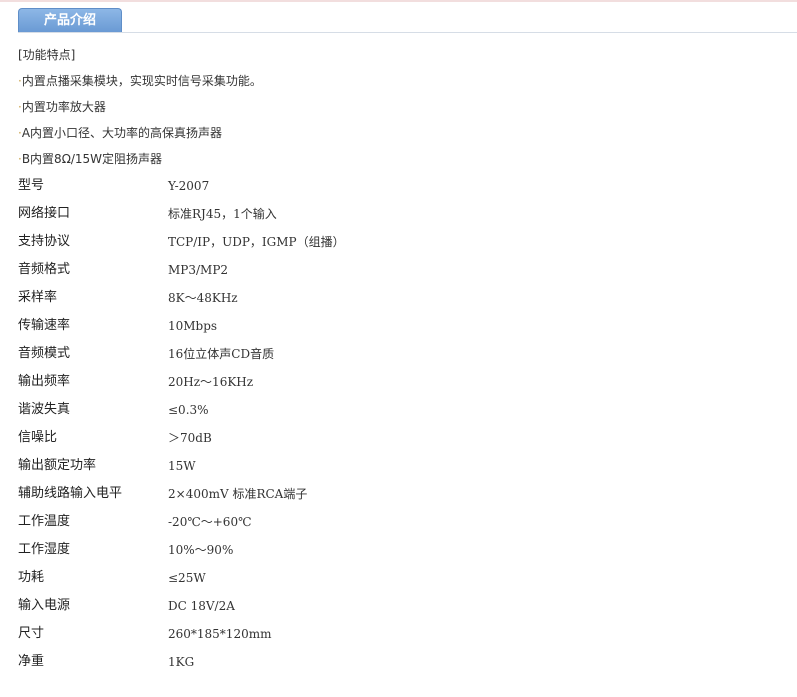  Describe the element at coordinates (70, 20) in the screenshot. I see `tab-product-intro: 产品介绍` at that location.